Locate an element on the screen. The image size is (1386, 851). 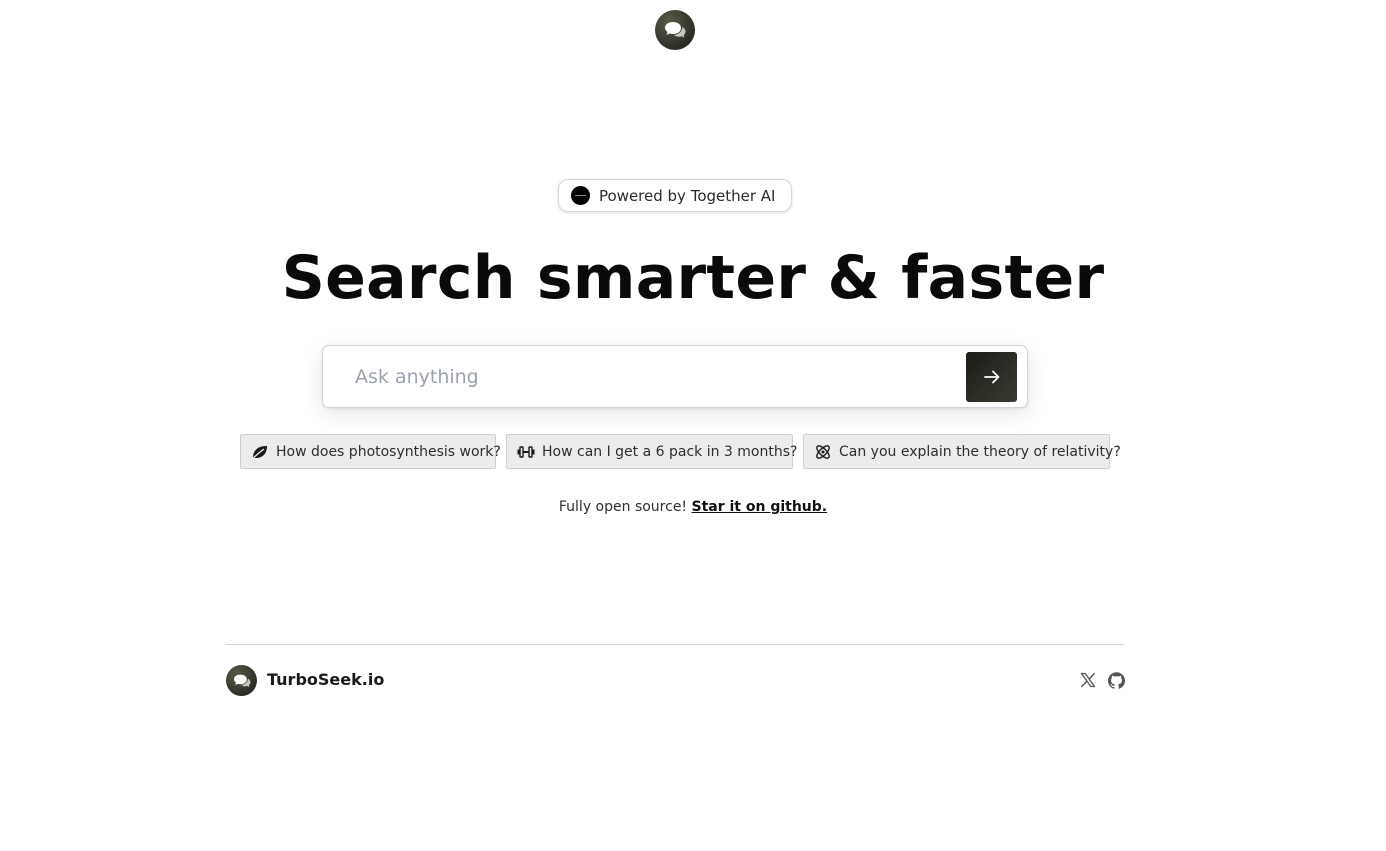
suggestion-chip: How can I get a 6 pack in 3 months? is located at coordinates (651, 451).